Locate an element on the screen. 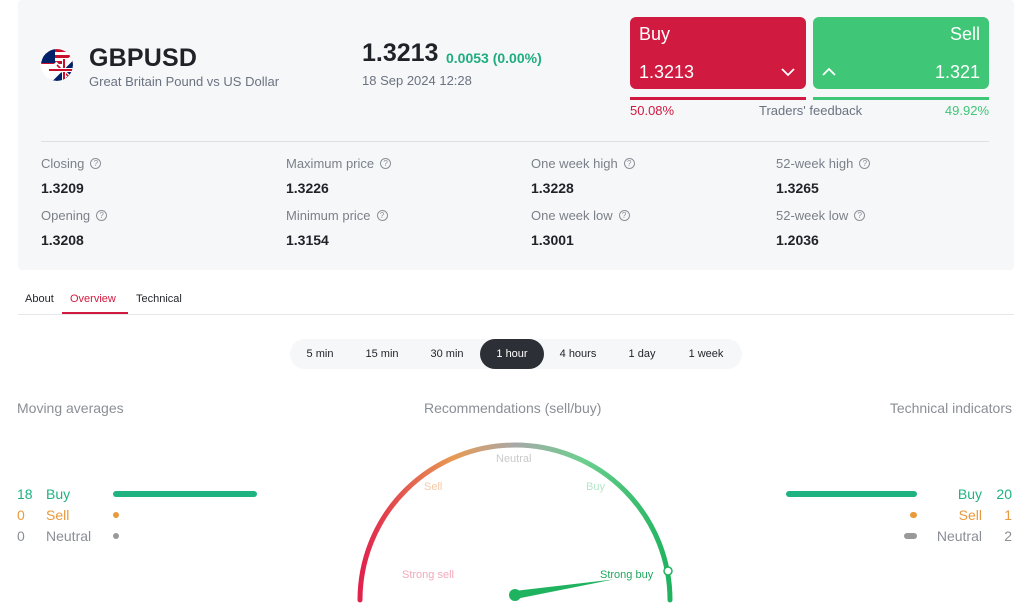 The width and height of the screenshot is (1024, 605). buy-button-label: Buy is located at coordinates (655, 34).